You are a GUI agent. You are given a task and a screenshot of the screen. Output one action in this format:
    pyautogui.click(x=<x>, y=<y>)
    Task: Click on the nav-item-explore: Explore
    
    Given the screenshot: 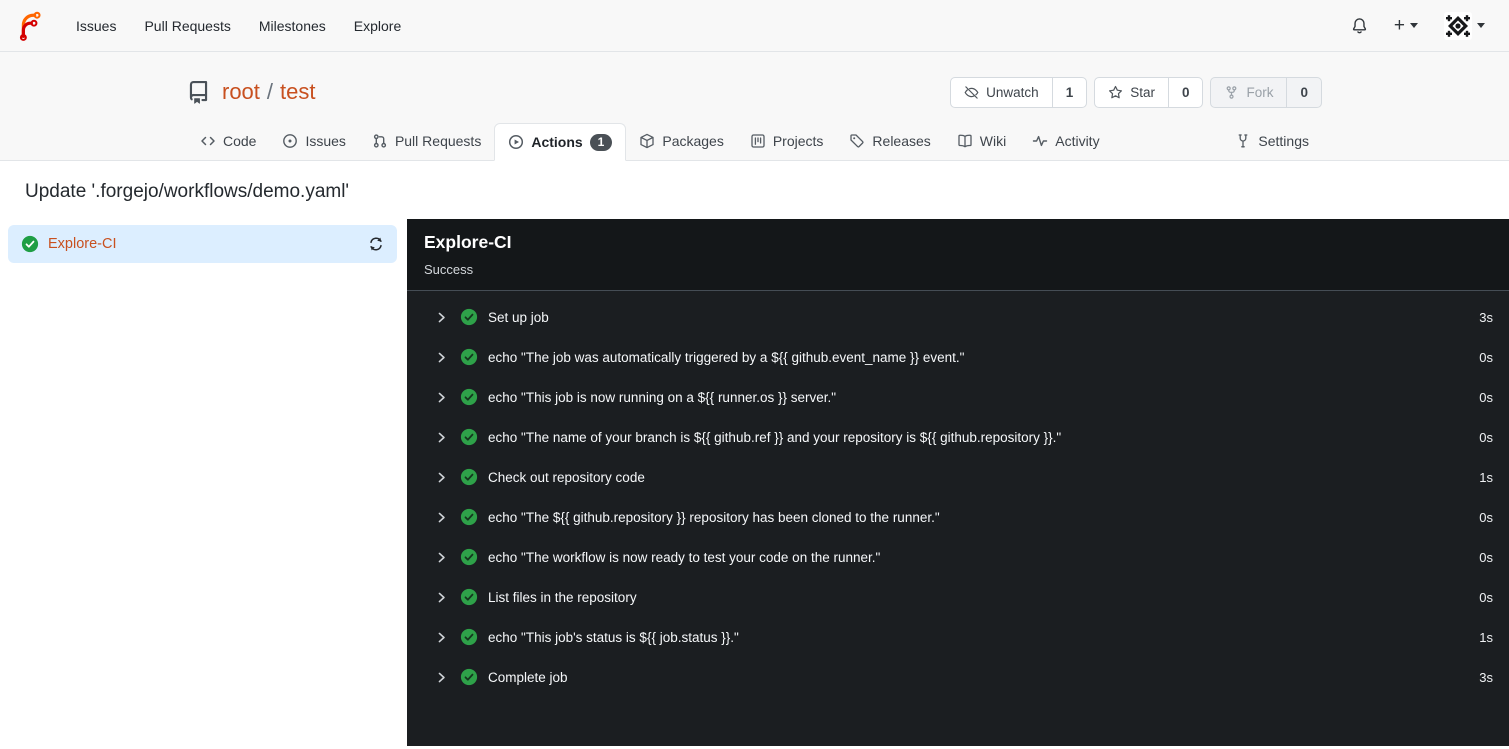 What is the action you would take?
    pyautogui.click(x=377, y=26)
    